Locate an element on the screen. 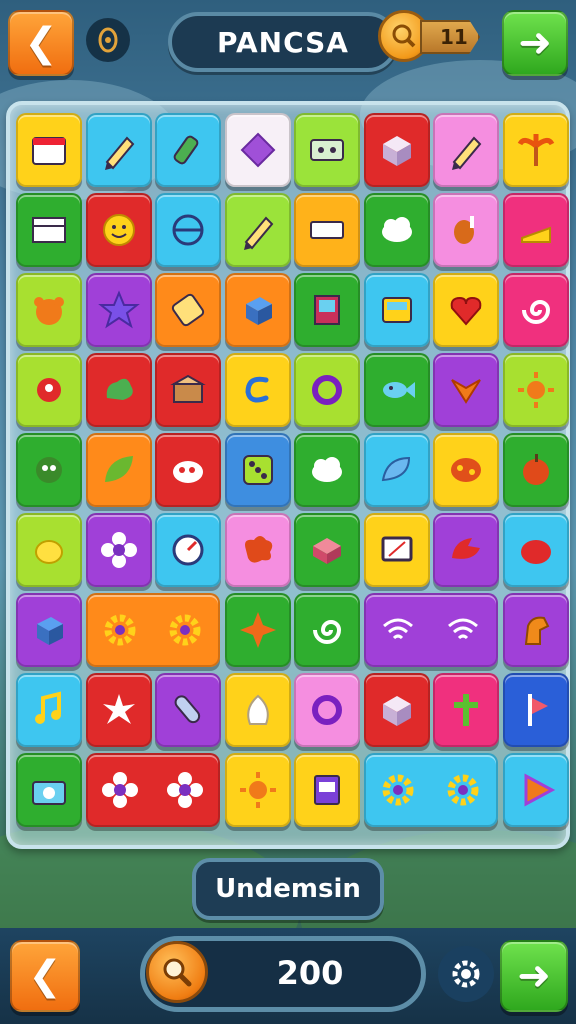 The height and width of the screenshot is (1024, 576). music-note-icon is located at coordinates (48, 707).